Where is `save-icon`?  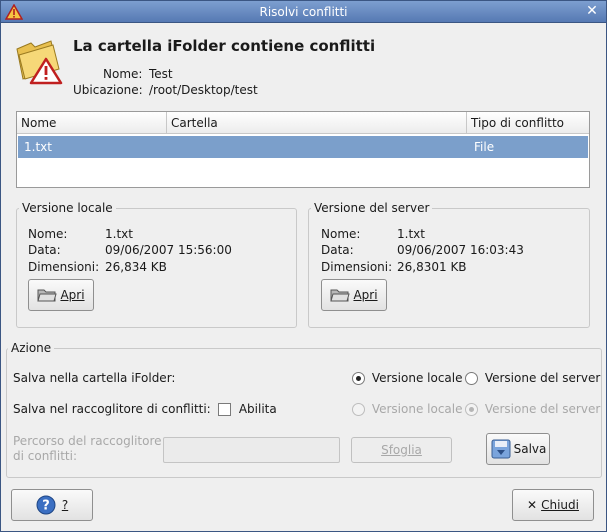
save-icon is located at coordinates (501, 449).